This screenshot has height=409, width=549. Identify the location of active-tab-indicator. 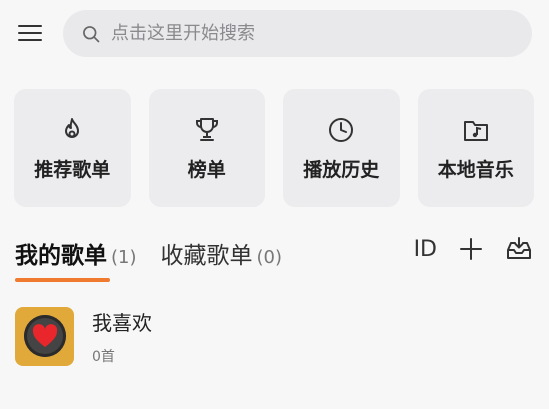
(62, 280).